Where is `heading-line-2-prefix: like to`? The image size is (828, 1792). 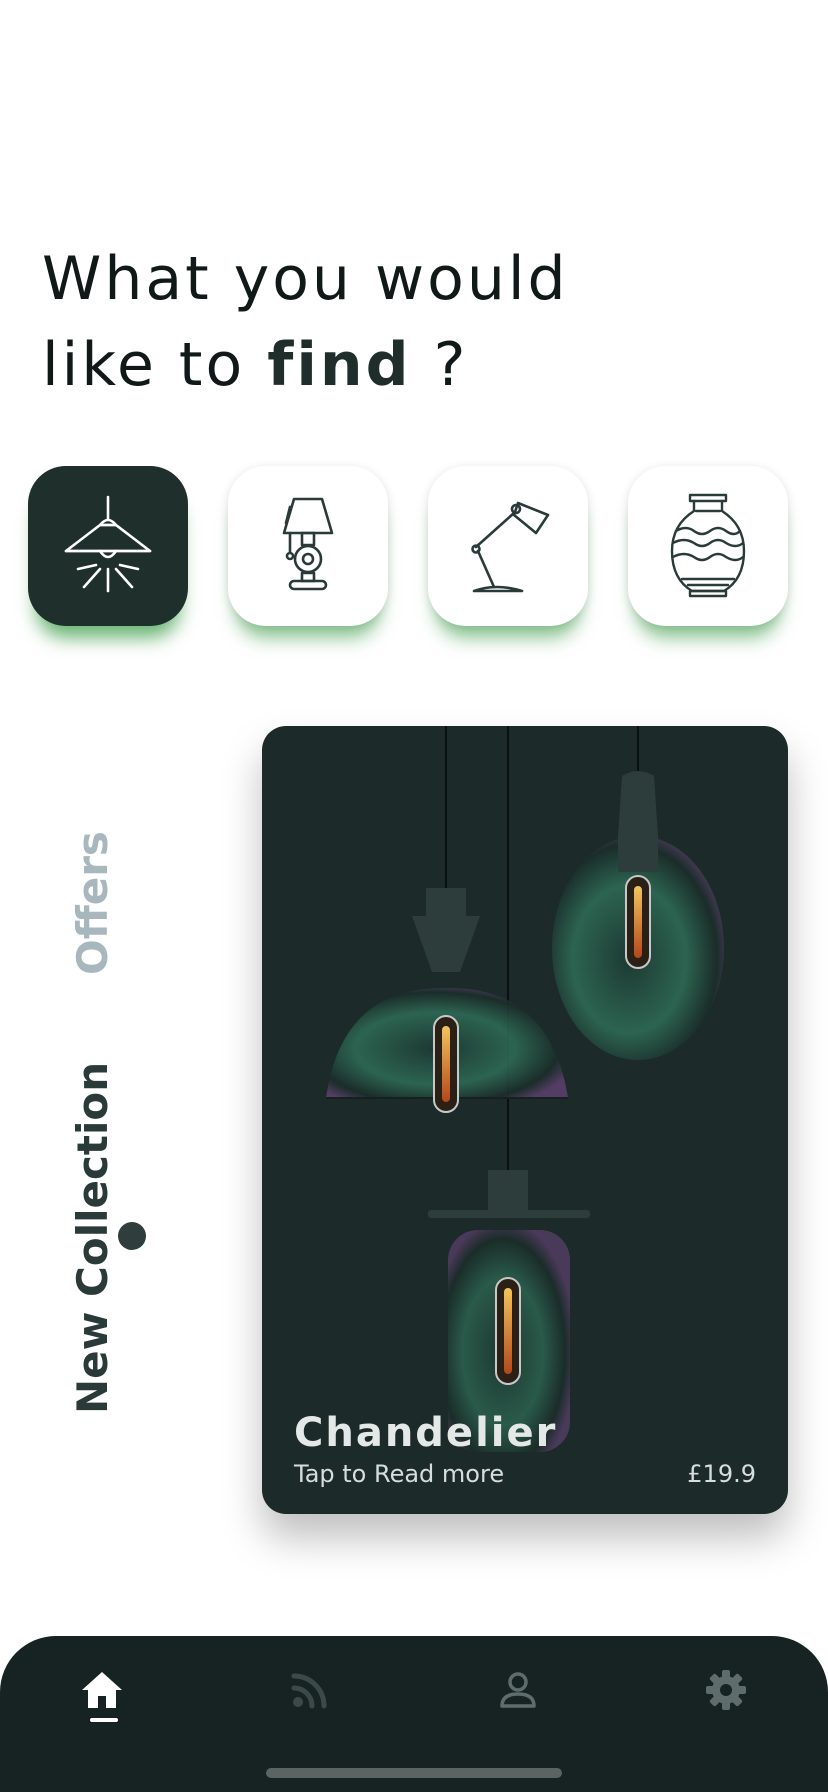
heading-line-2-prefix: like to is located at coordinates (155, 365).